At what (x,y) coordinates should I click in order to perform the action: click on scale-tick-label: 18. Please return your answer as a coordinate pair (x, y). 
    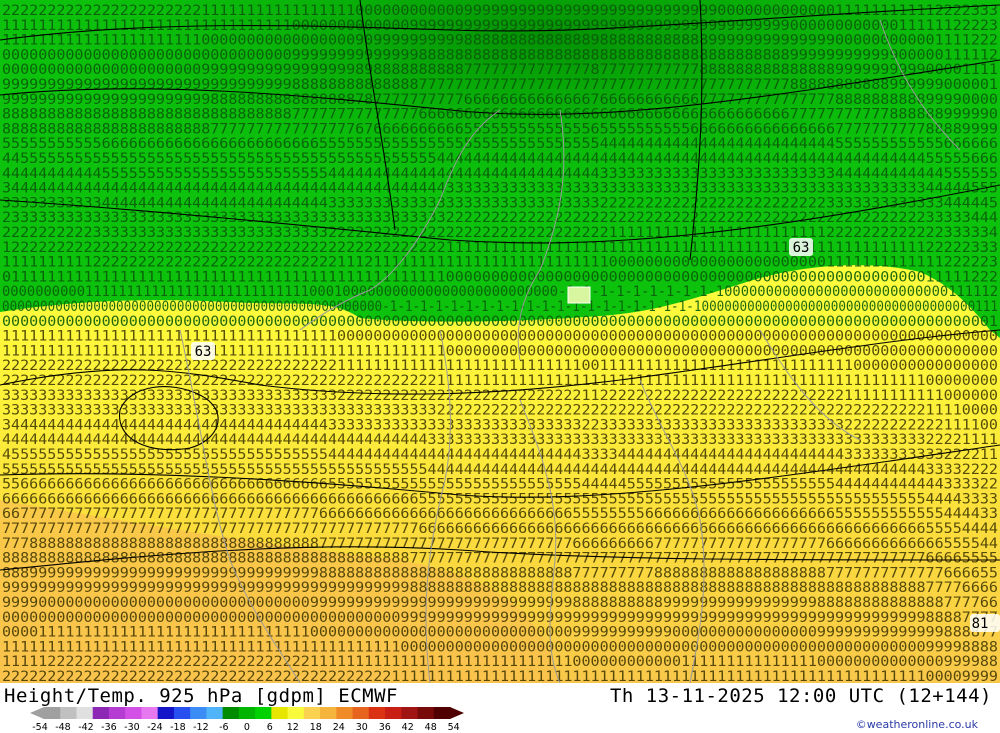
    Looking at the image, I should click on (316, 726).